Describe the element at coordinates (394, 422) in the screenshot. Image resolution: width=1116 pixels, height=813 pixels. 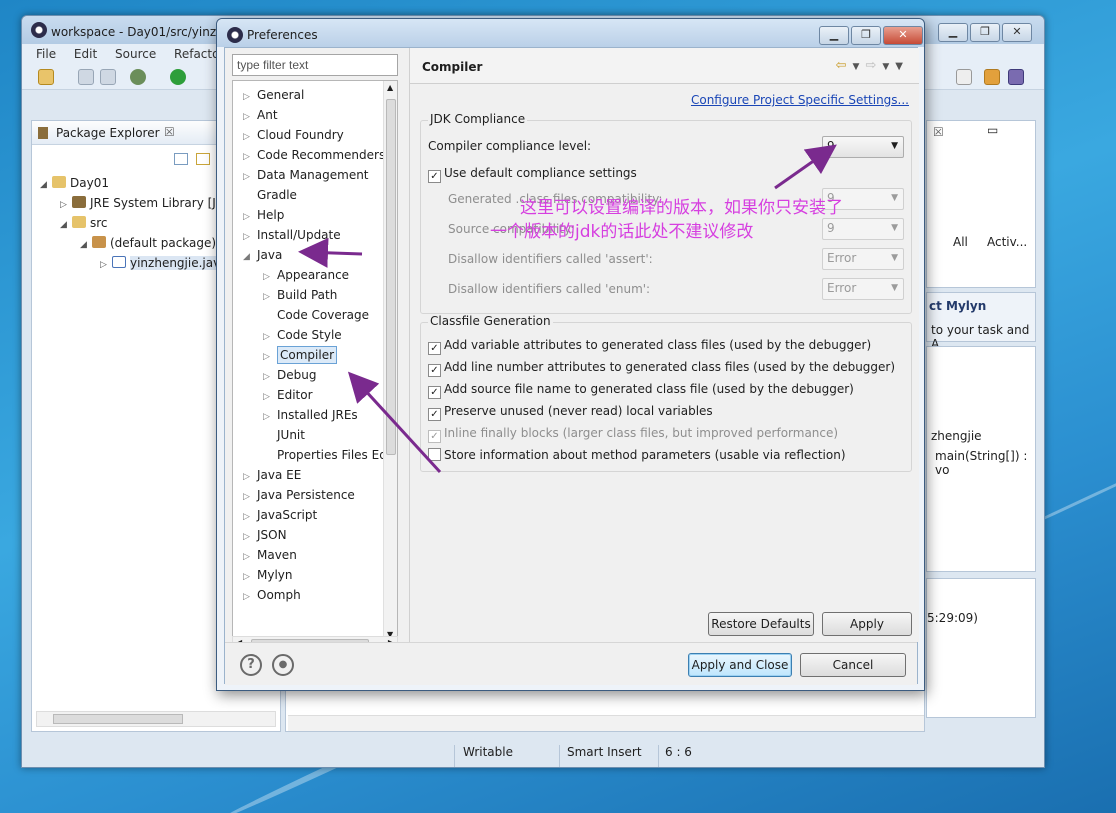
I see `arrow-to-compiler-node` at that location.